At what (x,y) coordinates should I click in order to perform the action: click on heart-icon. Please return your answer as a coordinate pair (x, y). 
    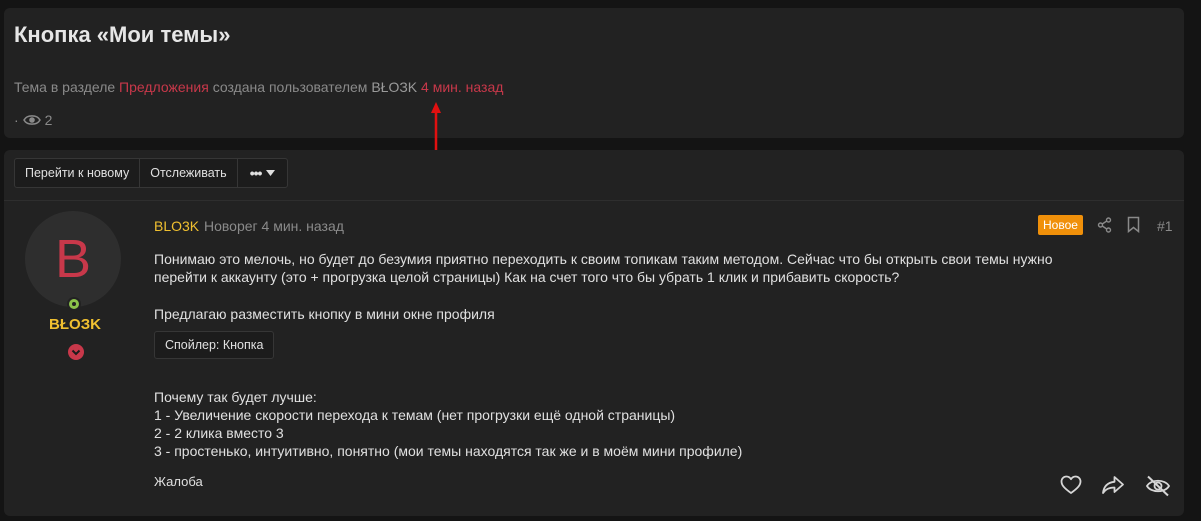
    Looking at the image, I should click on (1071, 485).